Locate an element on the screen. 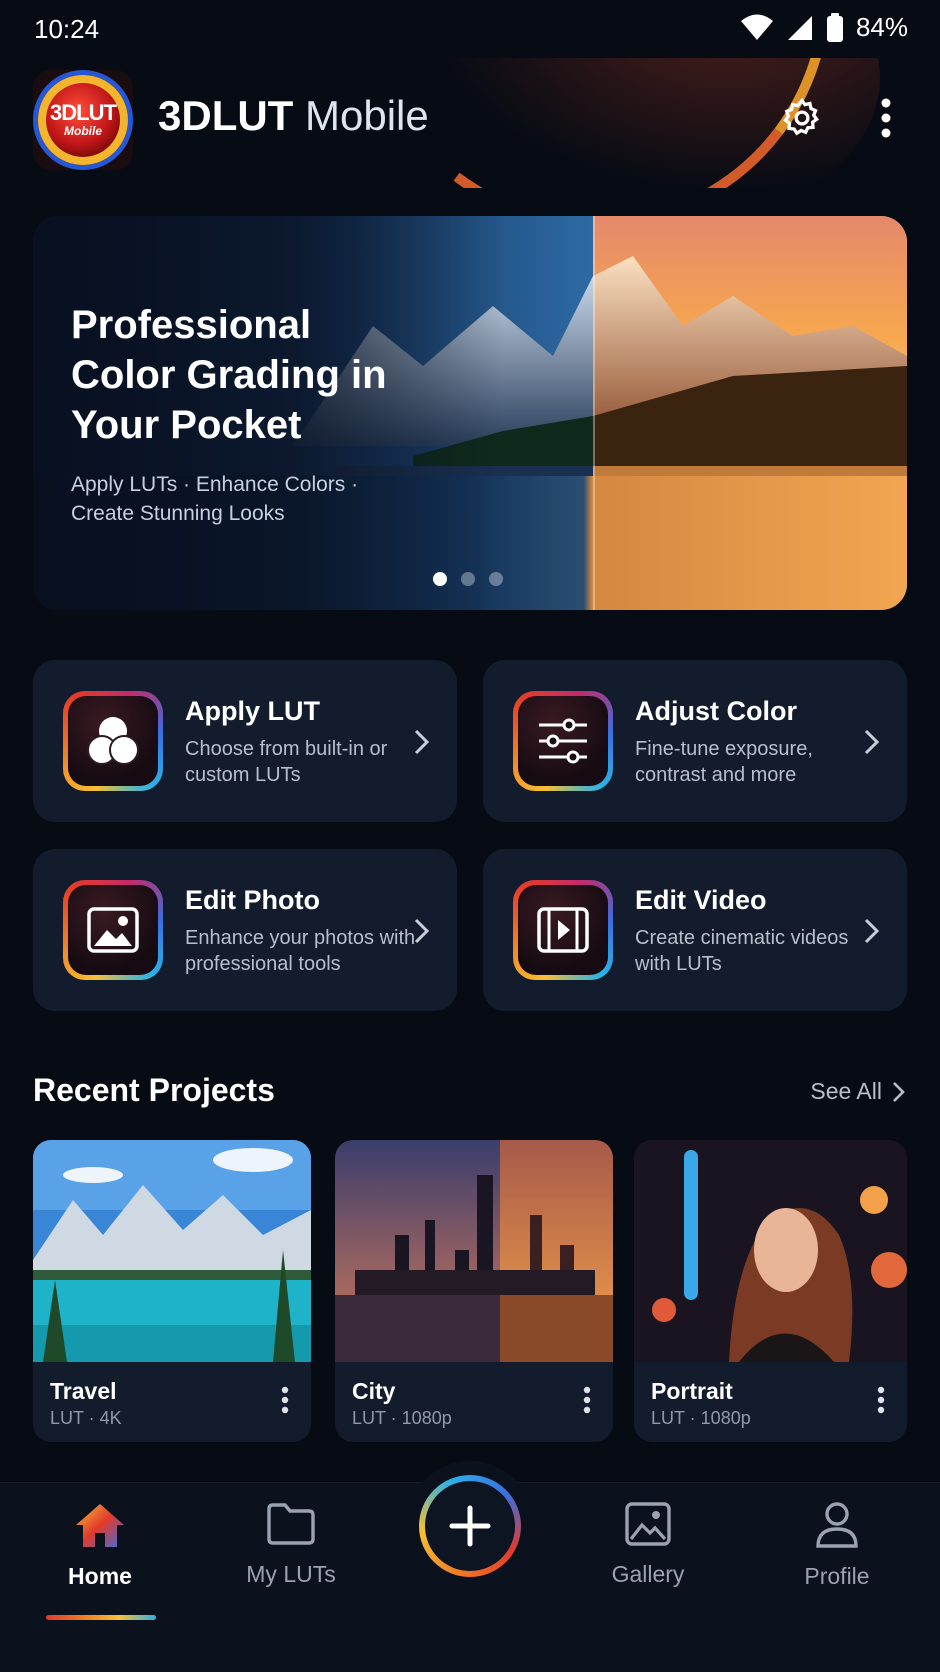  film-icon is located at coordinates (563, 930).